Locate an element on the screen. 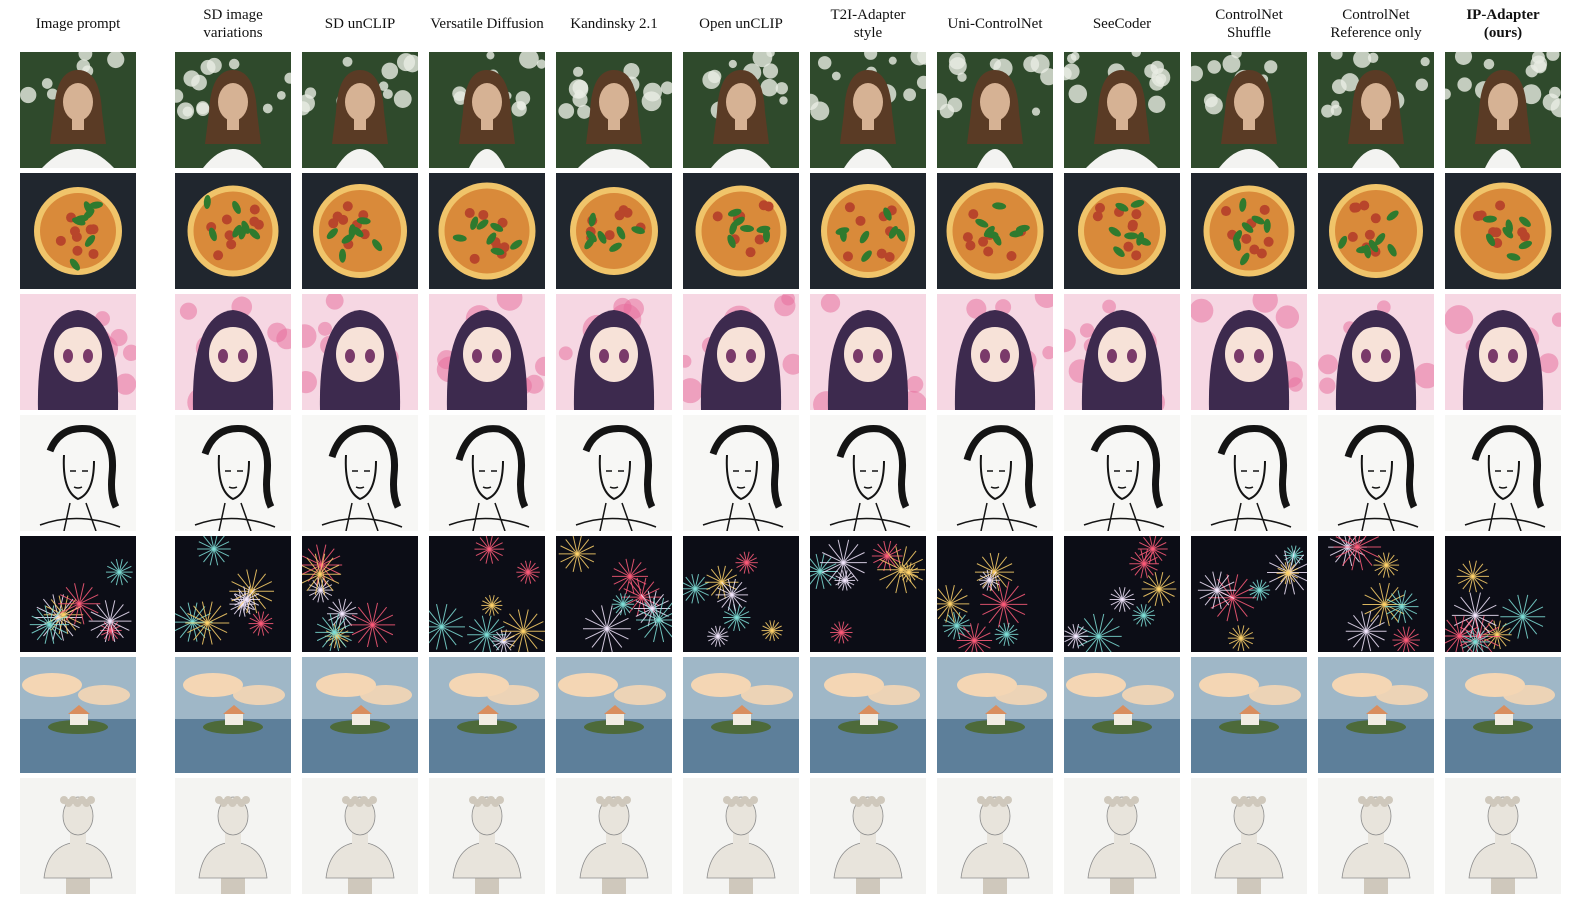  image-house-on-island-cn_shuffle is located at coordinates (1249, 715).